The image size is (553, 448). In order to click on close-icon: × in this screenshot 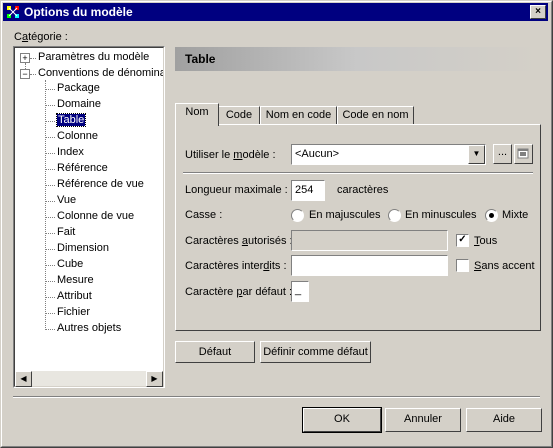, I will do `click(538, 12)`.